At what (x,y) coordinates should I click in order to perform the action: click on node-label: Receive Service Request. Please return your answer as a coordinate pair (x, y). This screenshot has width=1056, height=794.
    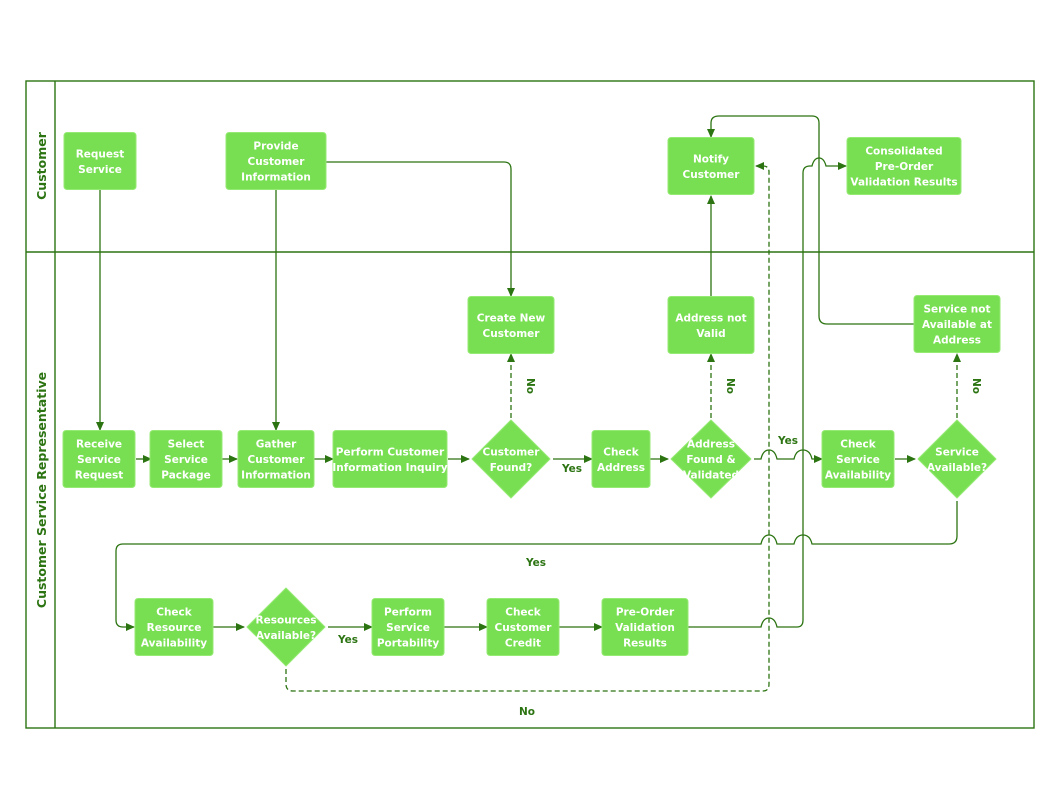
    Looking at the image, I should click on (99, 460).